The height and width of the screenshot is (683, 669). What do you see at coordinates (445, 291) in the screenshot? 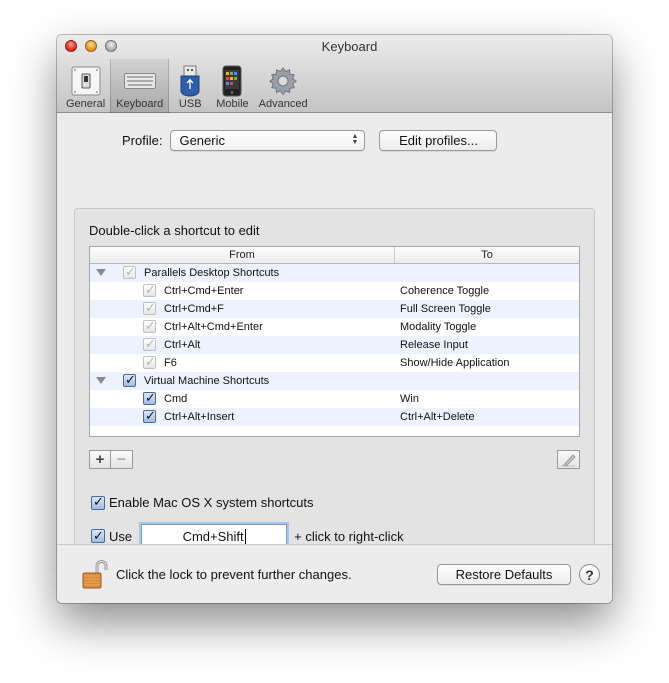
I see `row-to: Coherence Toggle` at bounding box center [445, 291].